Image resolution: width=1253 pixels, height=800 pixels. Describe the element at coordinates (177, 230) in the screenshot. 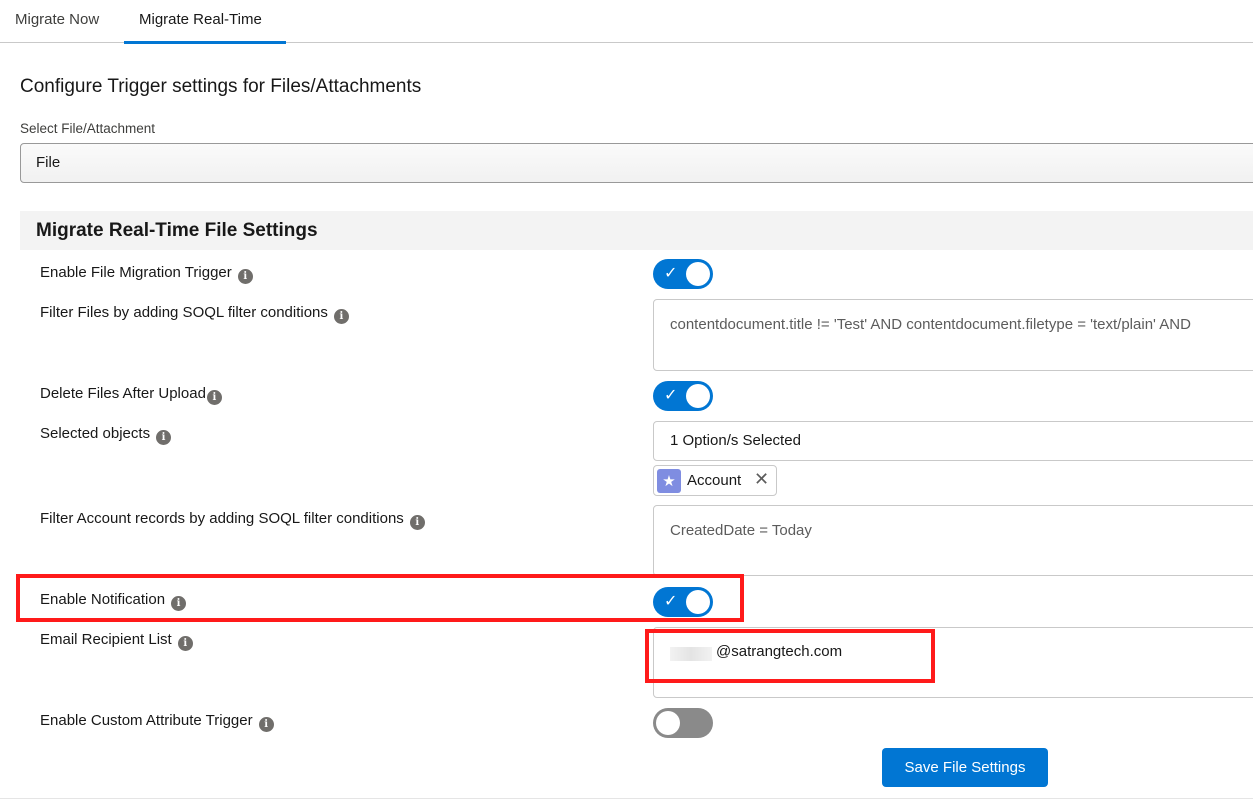

I see `section-title: Migrate Real-Time File Settings` at that location.